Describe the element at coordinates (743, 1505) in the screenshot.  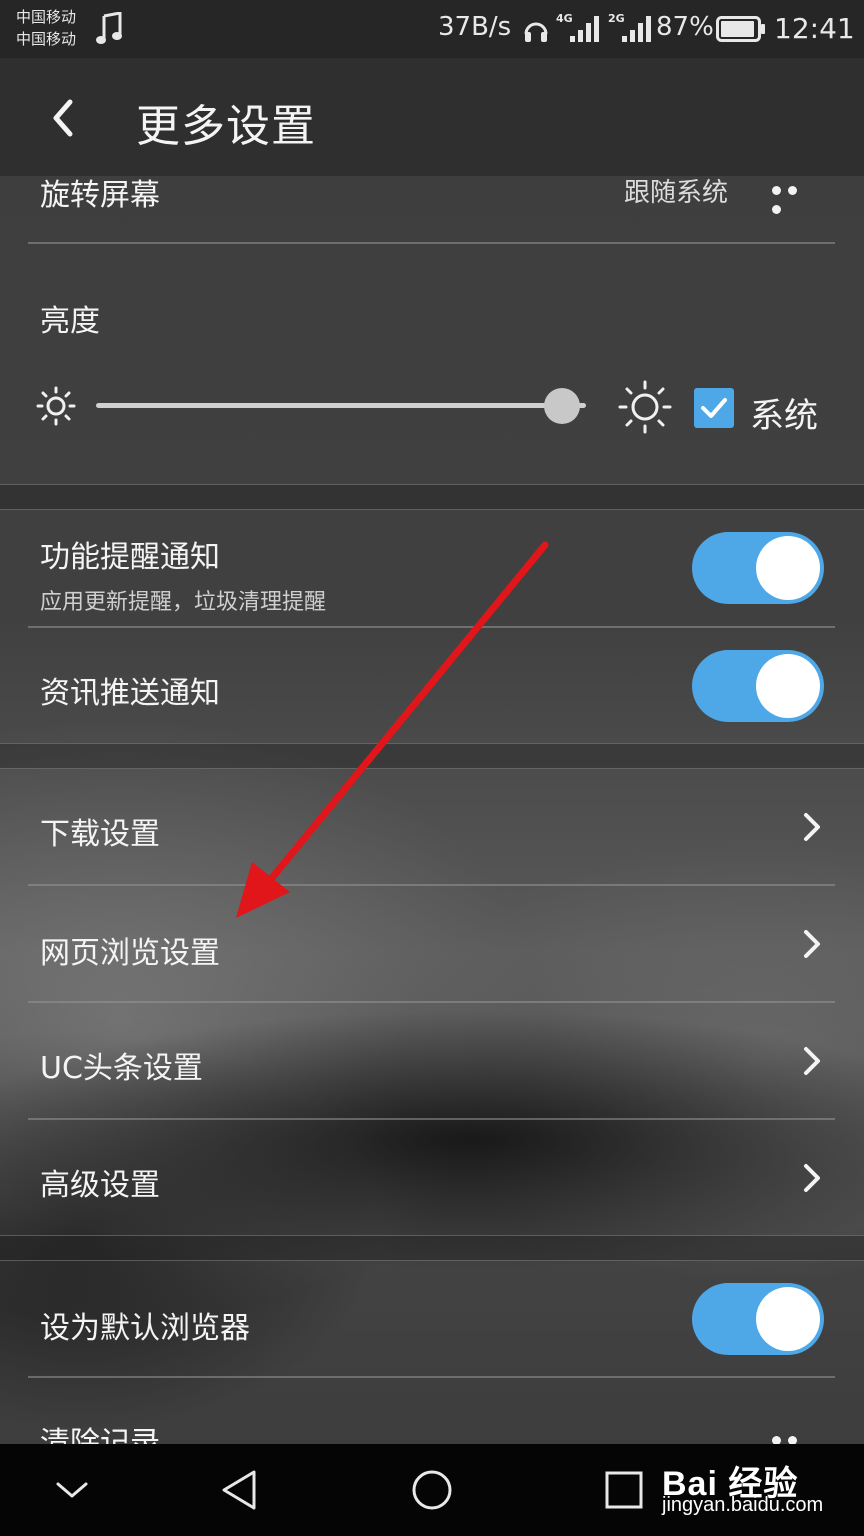
I see `watermark-url: jingyan.baidu.com` at that location.